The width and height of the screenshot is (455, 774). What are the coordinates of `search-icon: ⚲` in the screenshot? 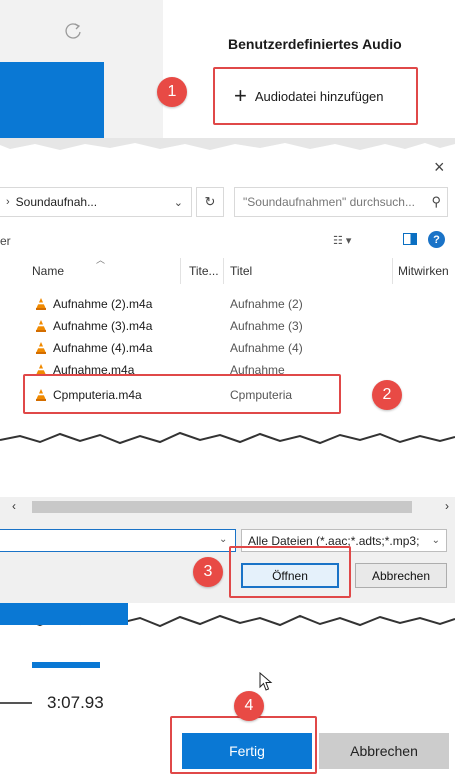 It's located at (436, 202).